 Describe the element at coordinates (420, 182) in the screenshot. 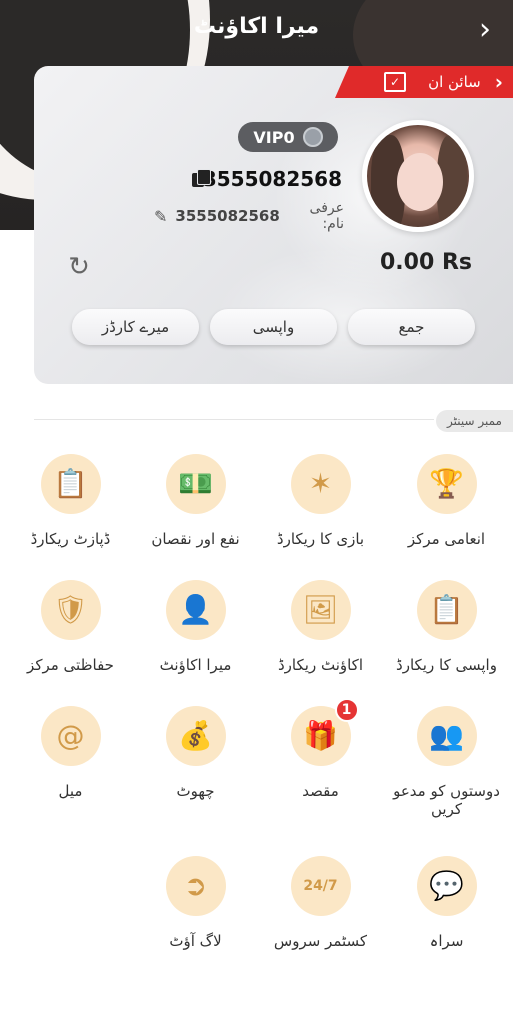

I see `avatar-face` at that location.